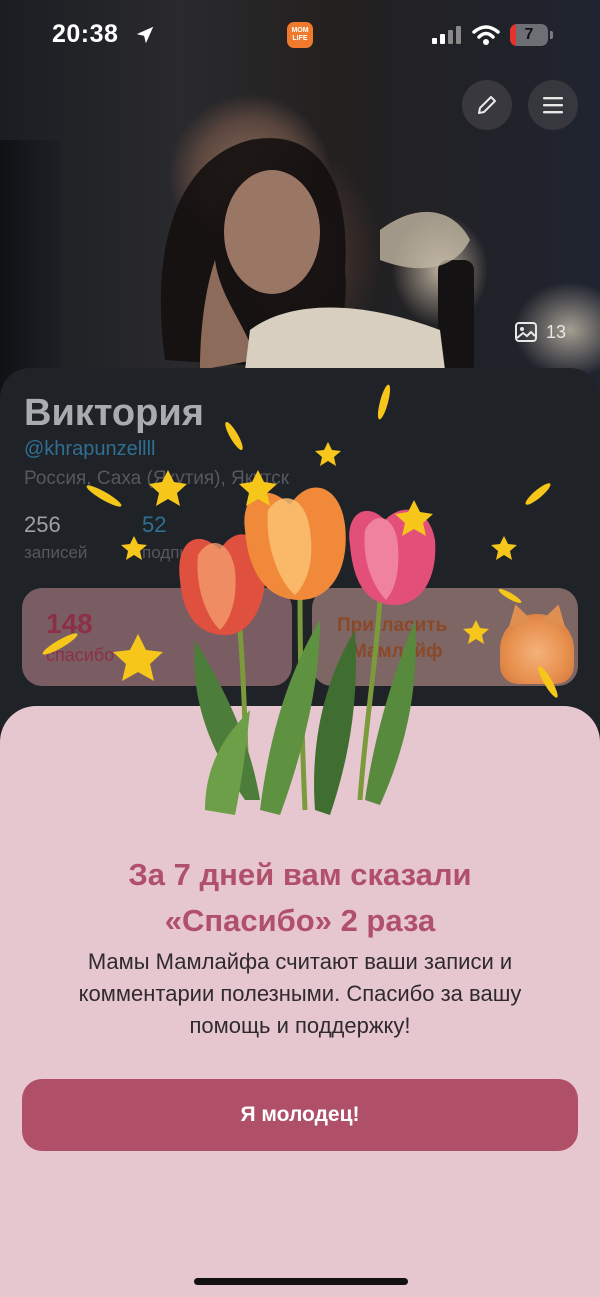 Image resolution: width=600 pixels, height=1297 pixels. I want to click on status-bar: 20:38 MOM LIFE 7, so click(300, 35).